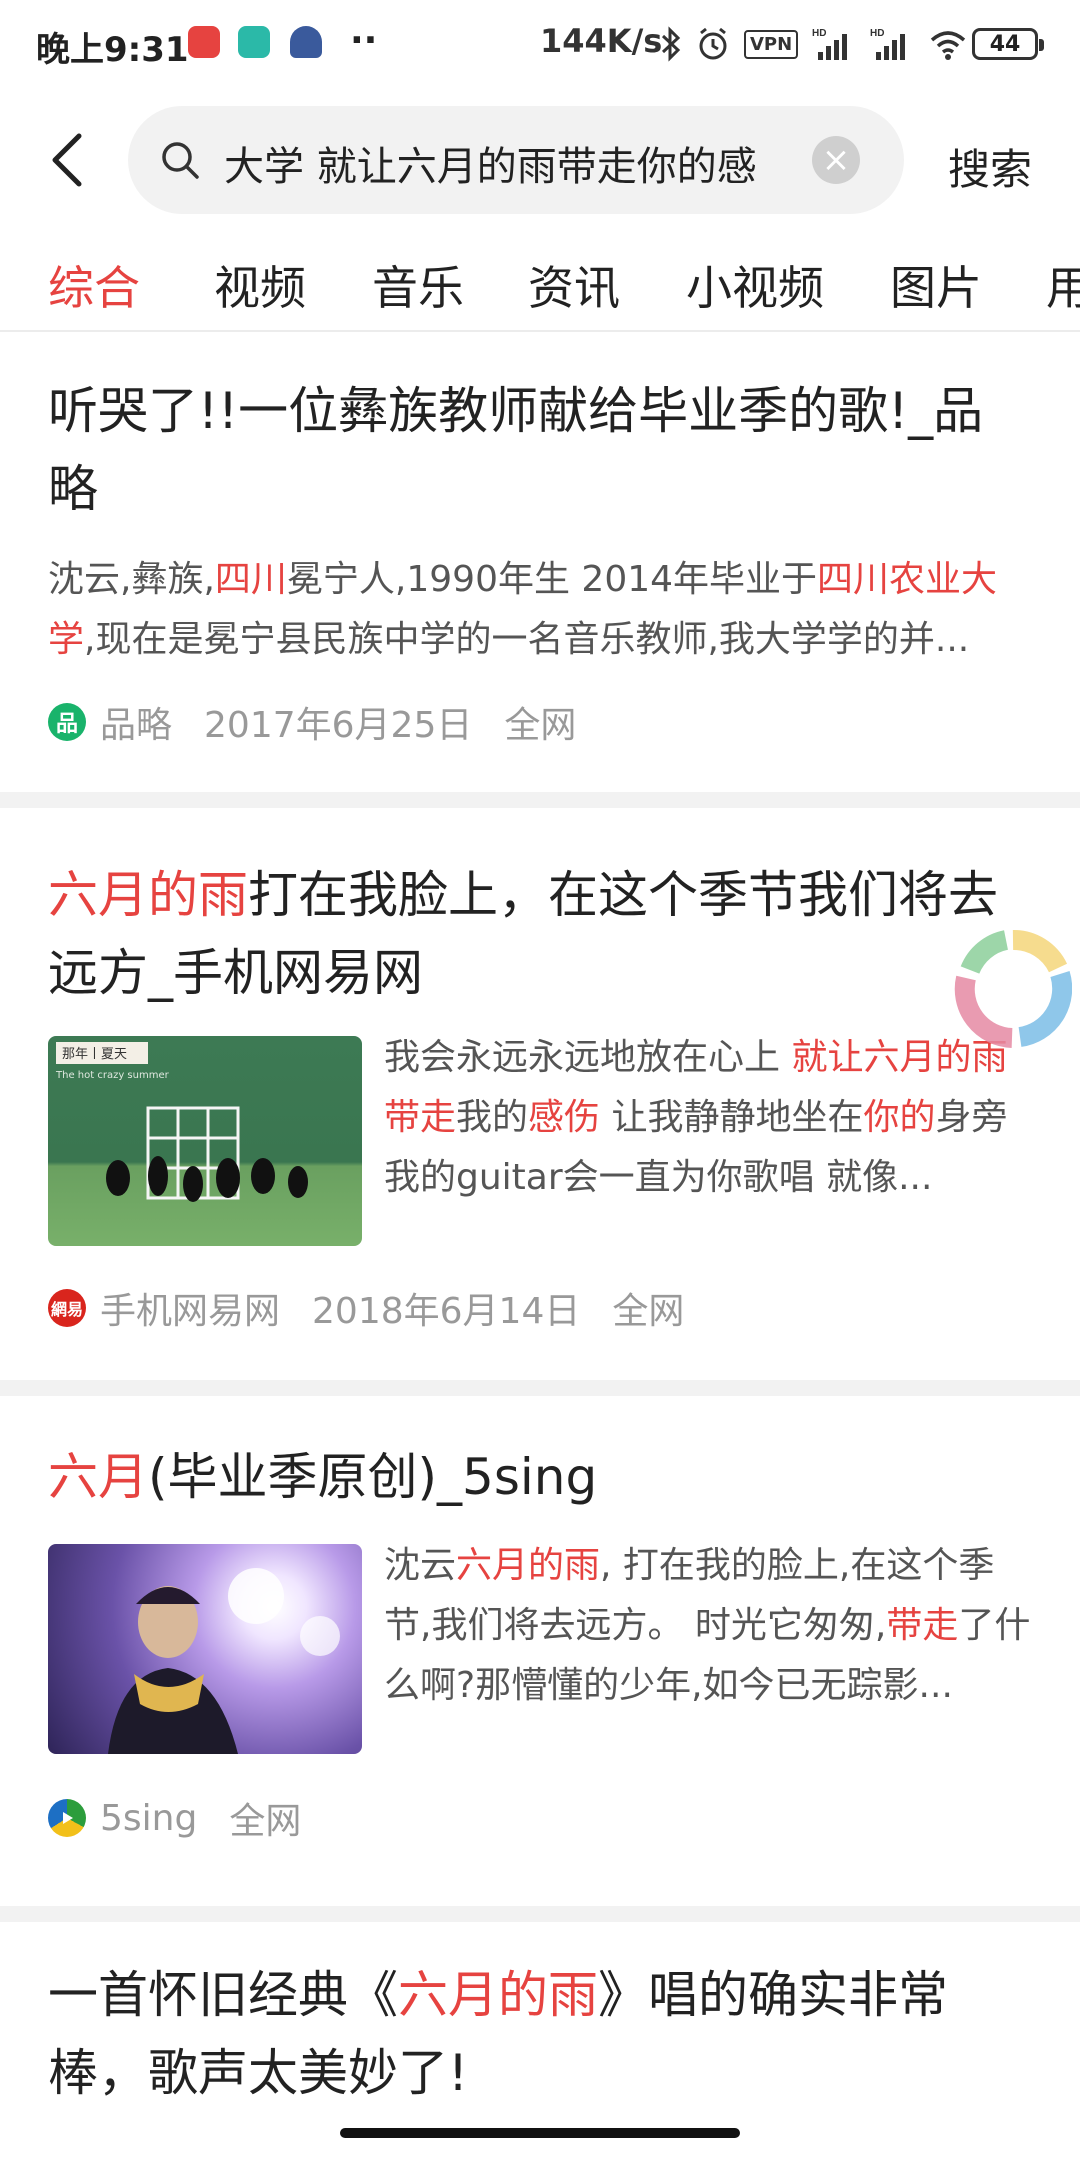 The image size is (1080, 2158). What do you see at coordinates (446, 1311) in the screenshot?
I see `result-date: 2018年6月14日` at bounding box center [446, 1311].